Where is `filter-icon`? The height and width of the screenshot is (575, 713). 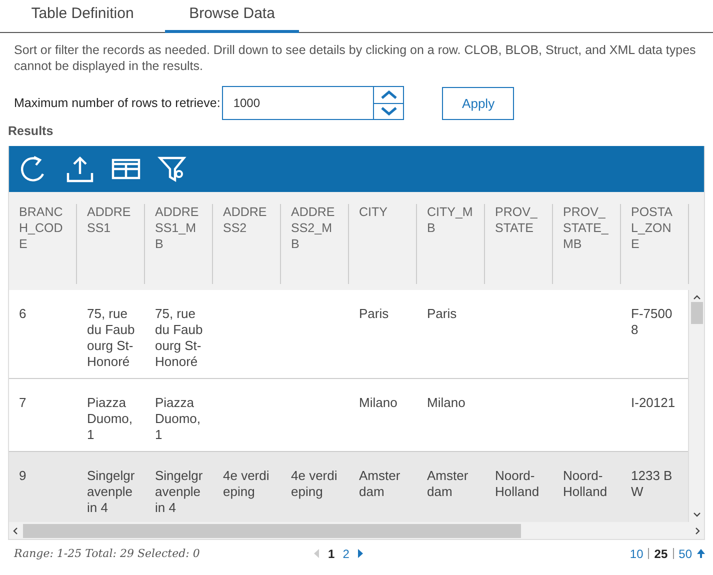
filter-icon is located at coordinates (172, 169).